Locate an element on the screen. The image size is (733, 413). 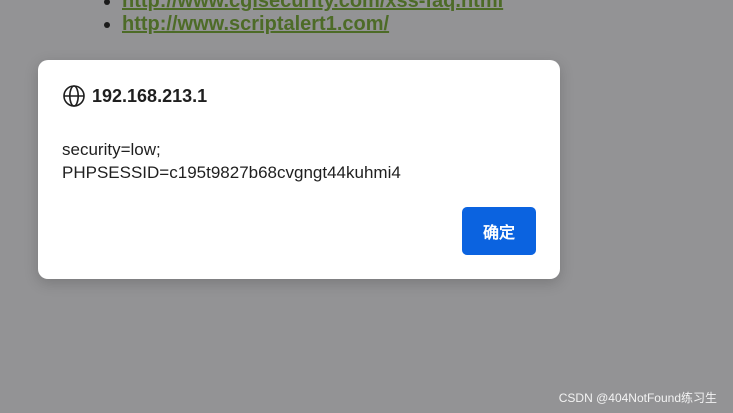
list-item: http://www.cgisecurity.com/xss-faq.html is located at coordinates (312, 6).